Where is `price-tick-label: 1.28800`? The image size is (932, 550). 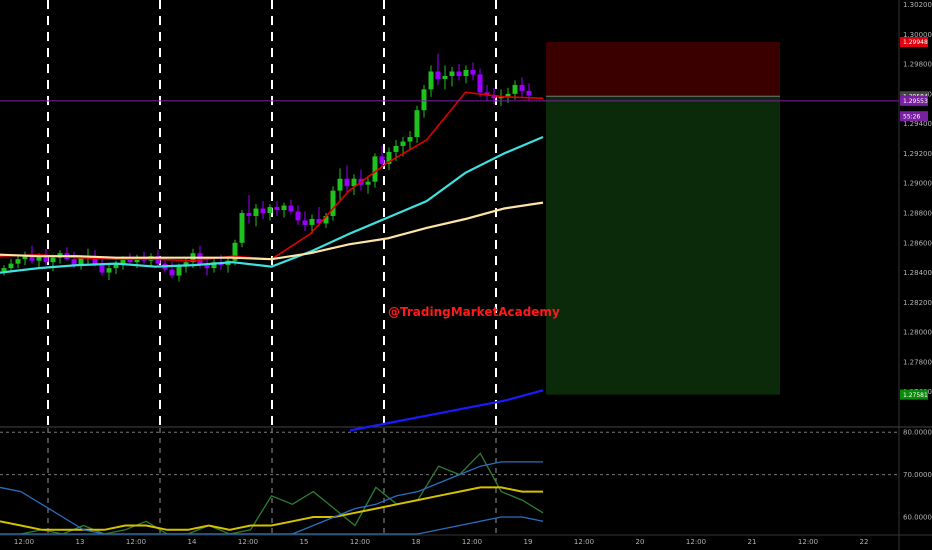
price-tick-label: 1.28800 is located at coordinates (917, 214).